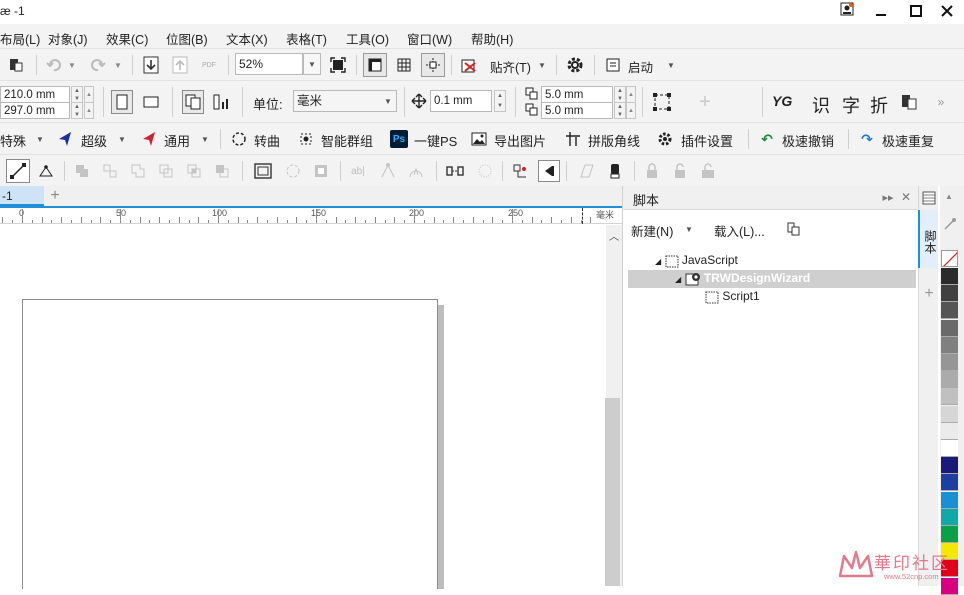 Image resolution: width=964 pixels, height=595 pixels. What do you see at coordinates (652, 230) in the screenshot?
I see `new-script-button: 新建(N)` at bounding box center [652, 230].